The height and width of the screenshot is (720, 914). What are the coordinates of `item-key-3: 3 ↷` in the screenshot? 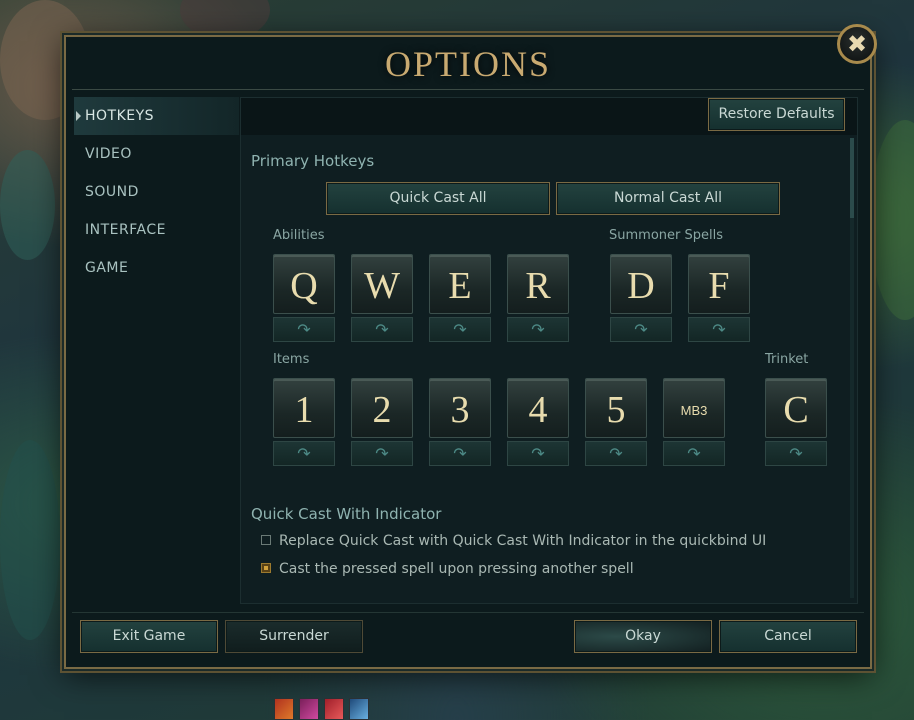 It's located at (460, 422).